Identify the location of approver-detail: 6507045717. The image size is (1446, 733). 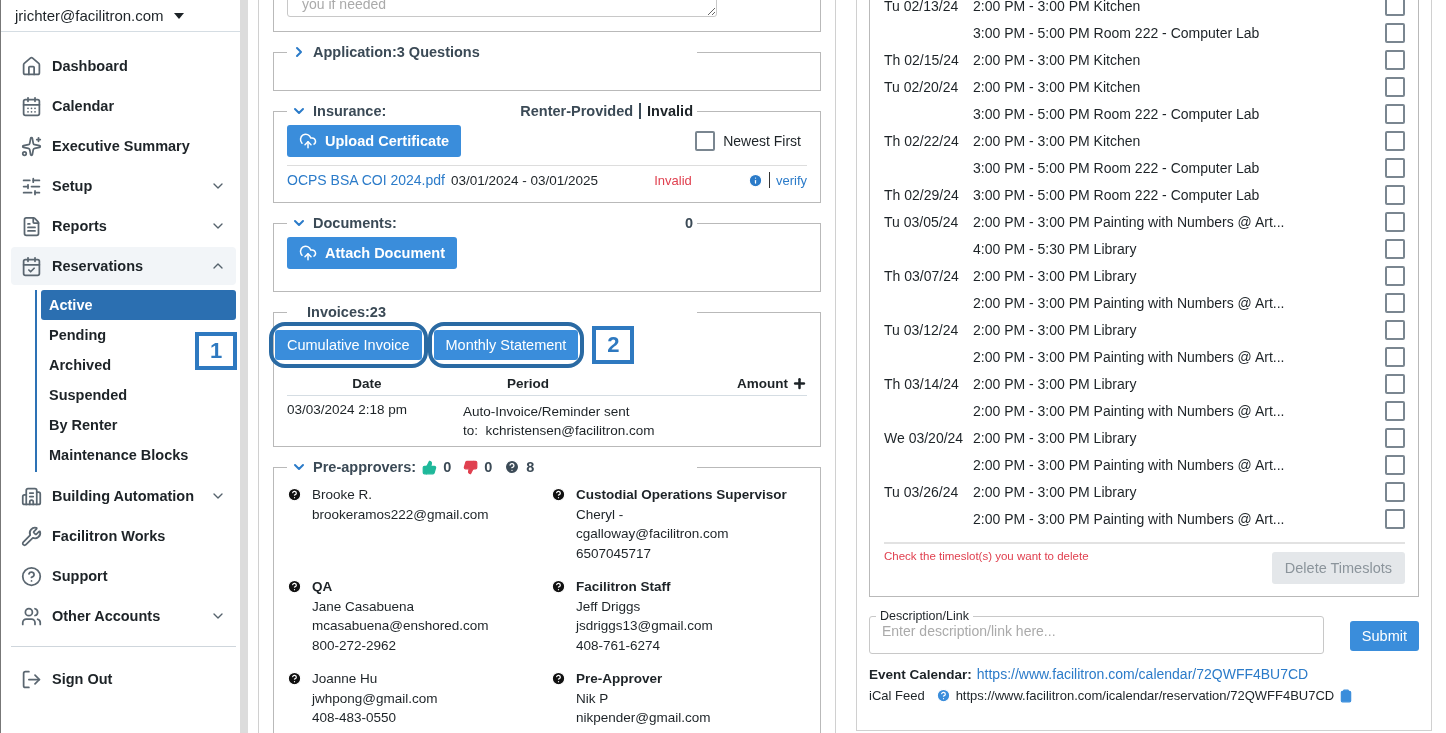
(614, 553).